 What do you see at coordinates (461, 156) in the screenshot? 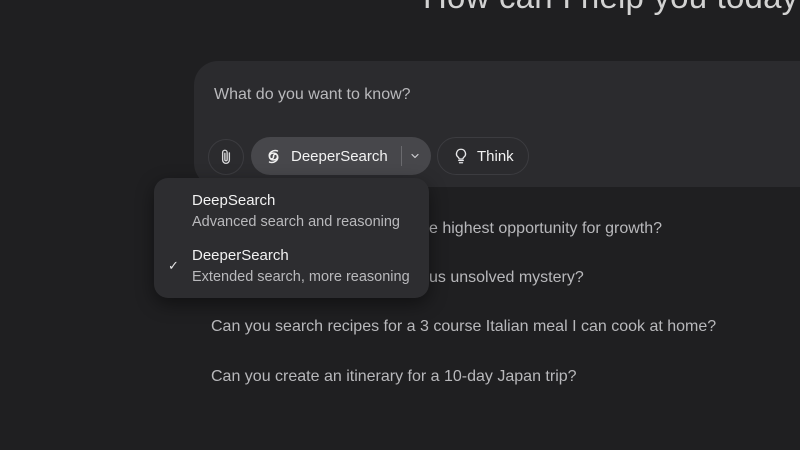
I see `lightbulb-icon` at bounding box center [461, 156].